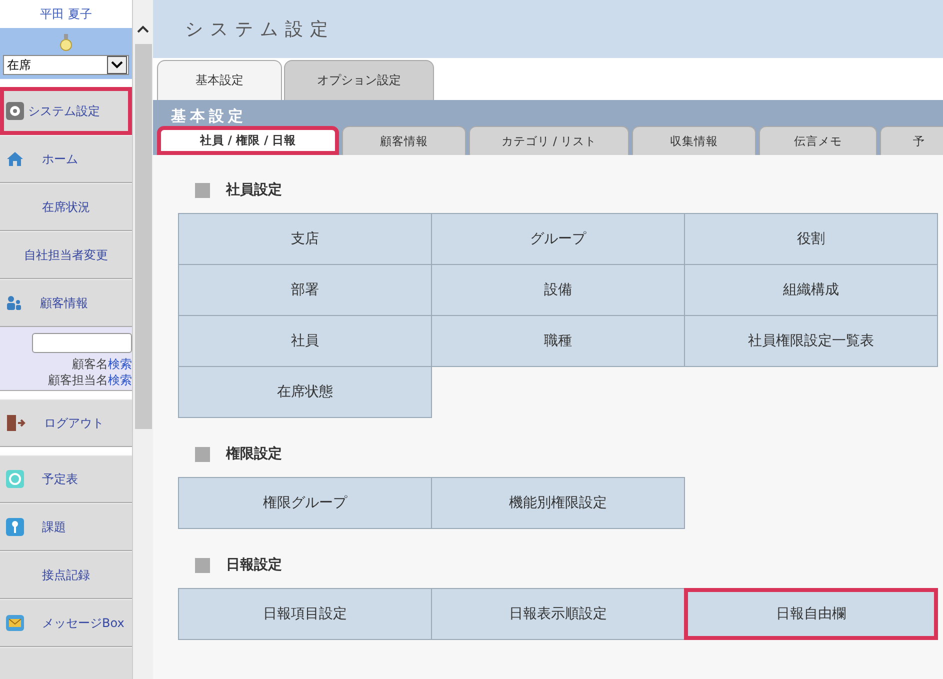 The width and height of the screenshot is (943, 679). What do you see at coordinates (305, 503) in the screenshot?
I see `settings-button: 権限グループ` at bounding box center [305, 503].